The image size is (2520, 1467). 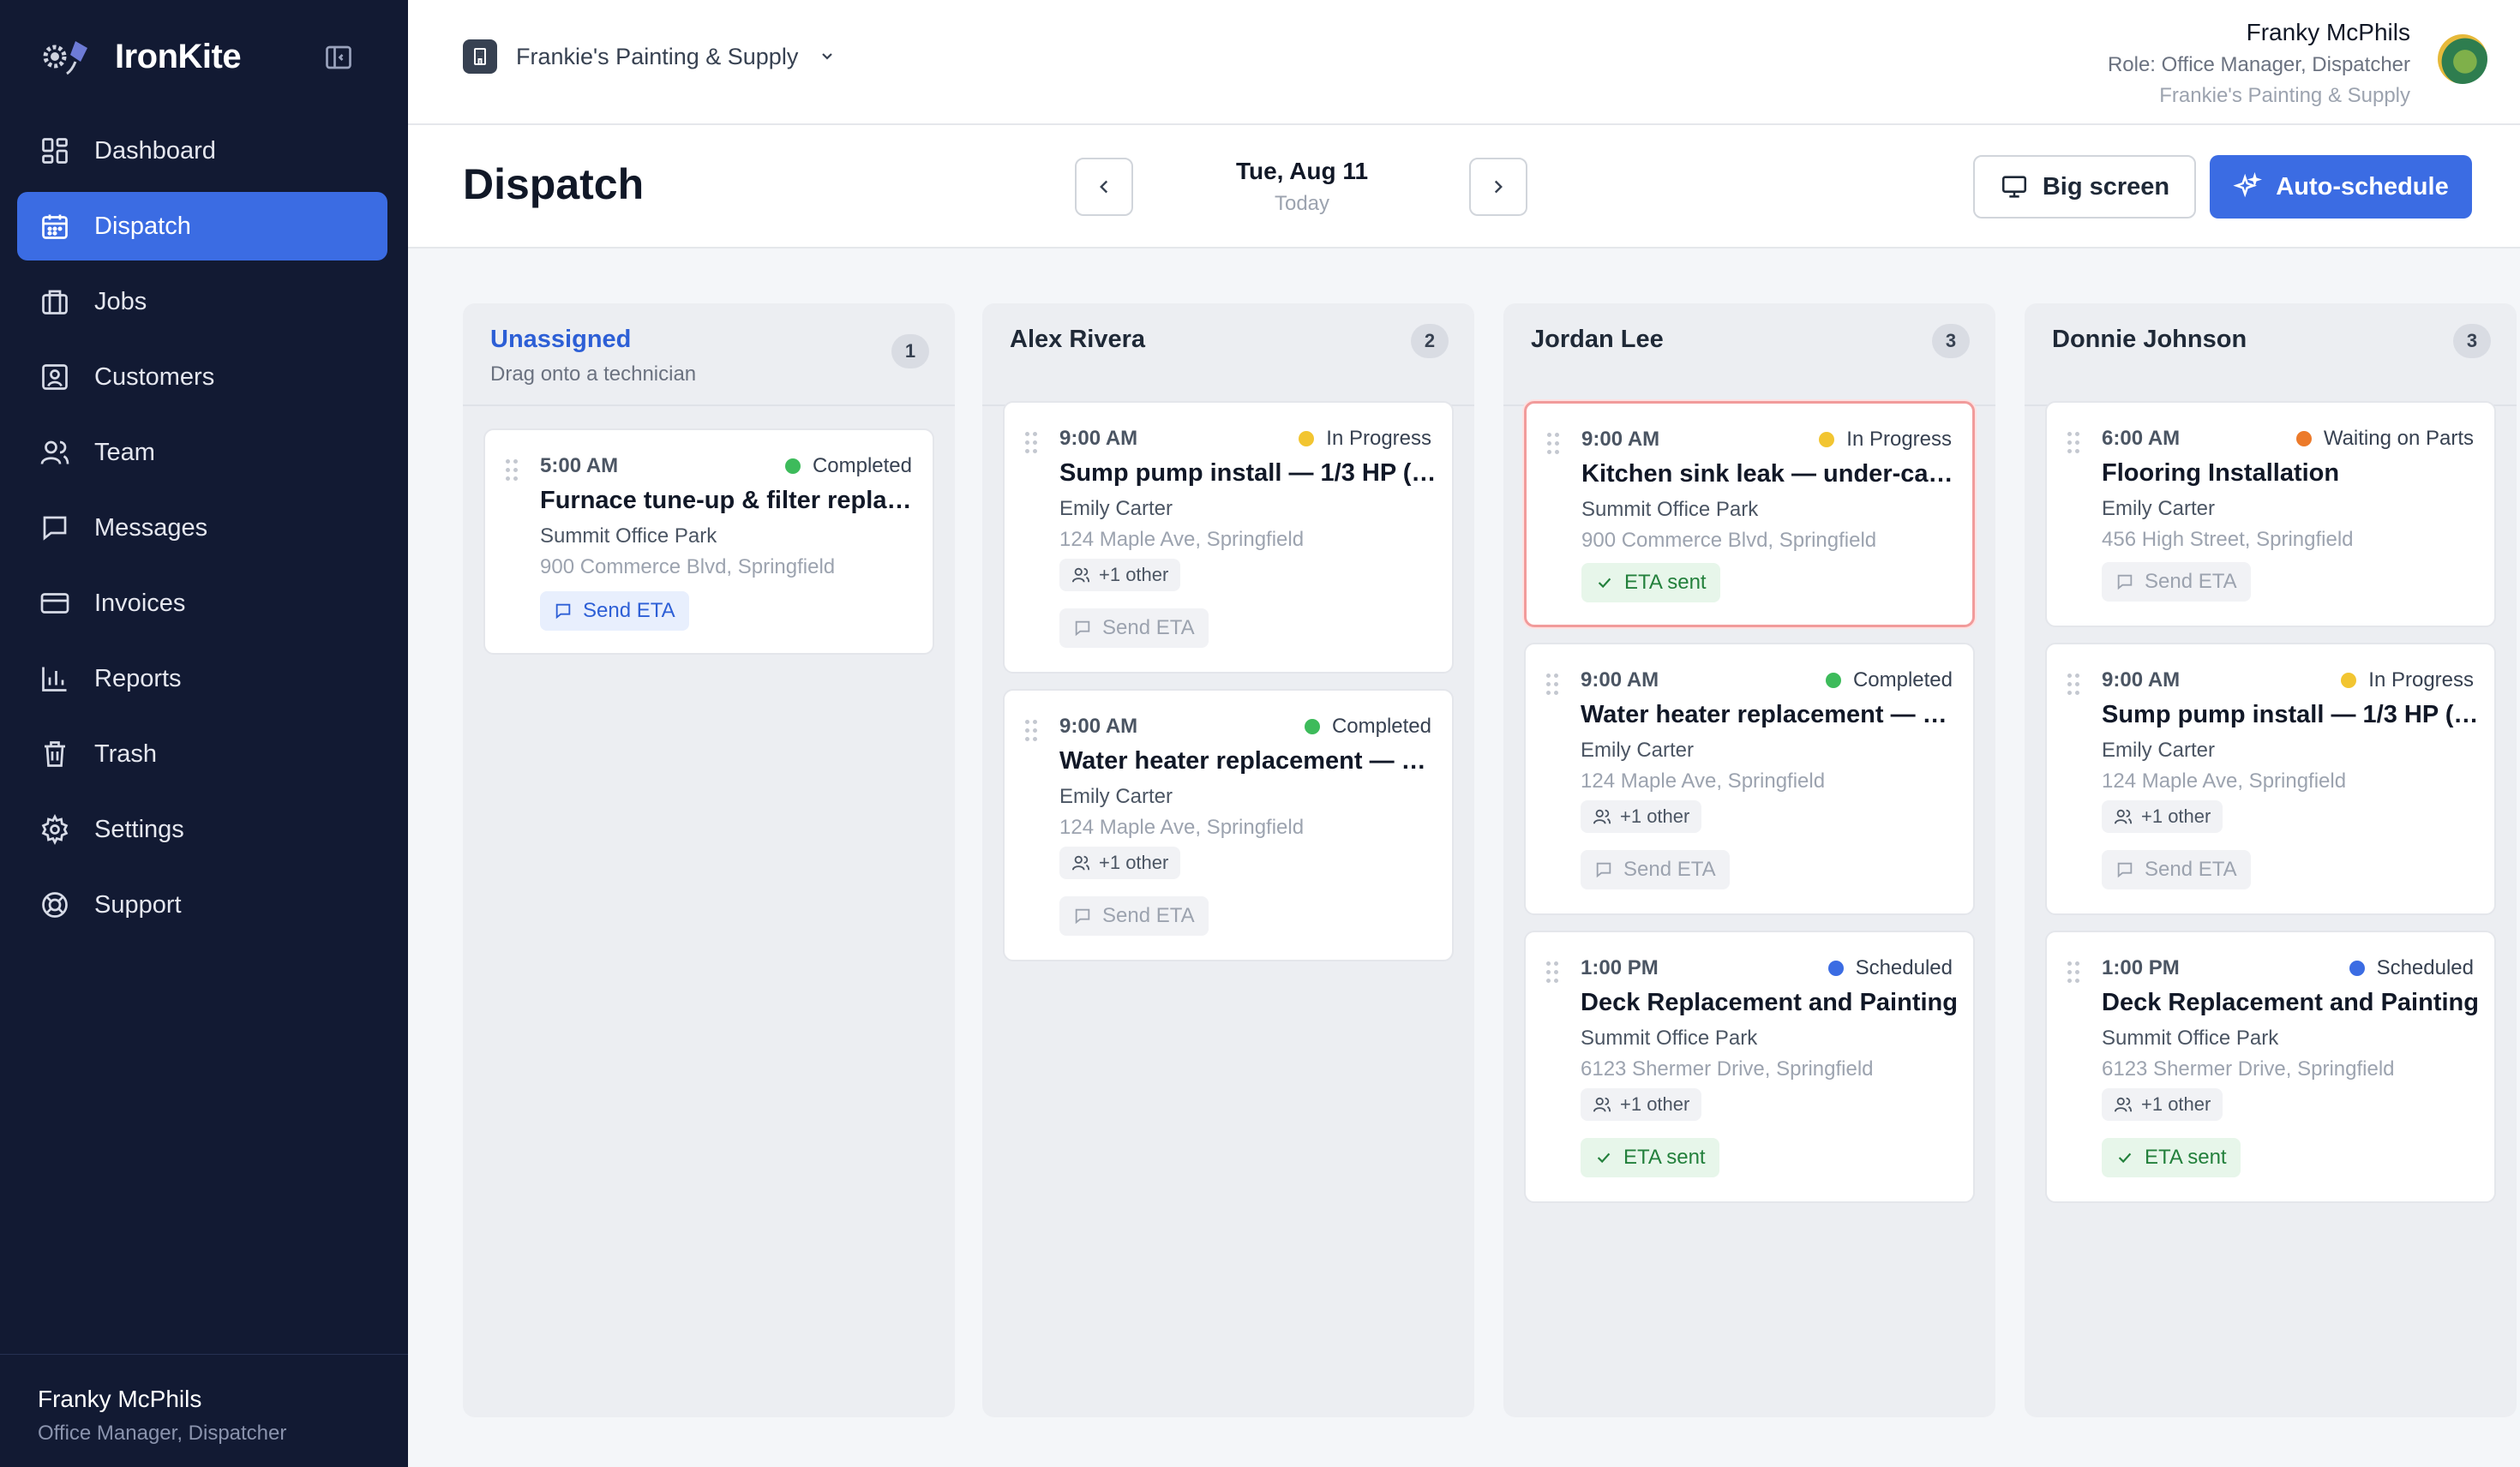 I want to click on sidebar-item-messages: Messages, so click(x=202, y=528).